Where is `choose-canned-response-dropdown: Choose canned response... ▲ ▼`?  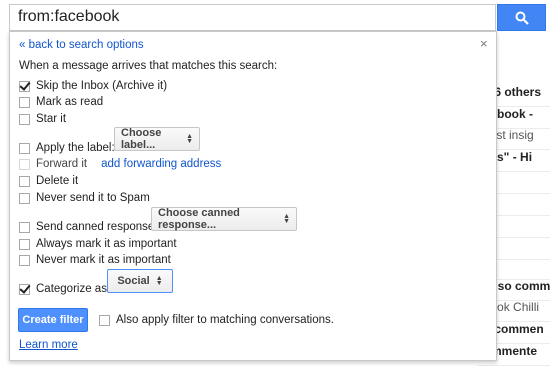 choose-canned-response-dropdown: Choose canned response... ▲ ▼ is located at coordinates (224, 219).